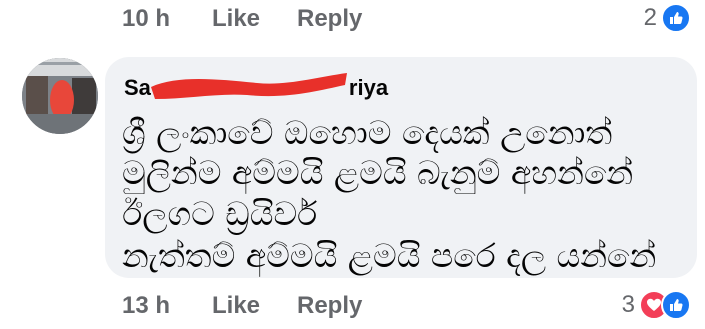  What do you see at coordinates (650, 17) in the screenshot?
I see `reaction-count: 2` at bounding box center [650, 17].